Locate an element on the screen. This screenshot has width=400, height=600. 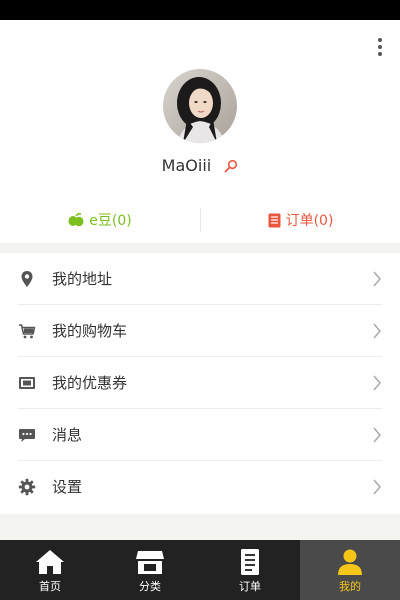
cart-icon is located at coordinates (27, 331).